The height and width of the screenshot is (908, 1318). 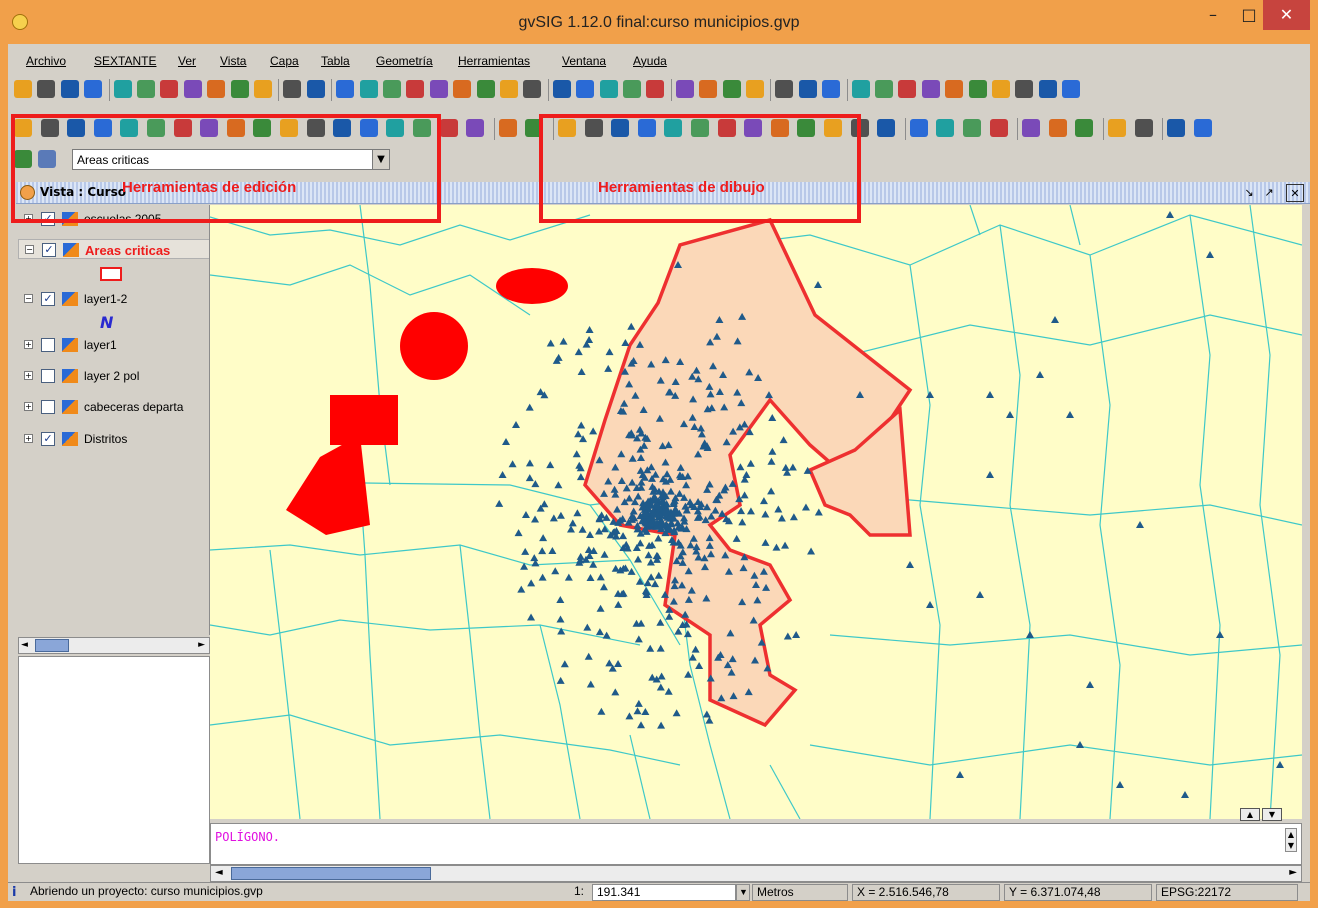 I want to click on toc-horizontal-scrollbar: ◄ ►, so click(x=114, y=645).